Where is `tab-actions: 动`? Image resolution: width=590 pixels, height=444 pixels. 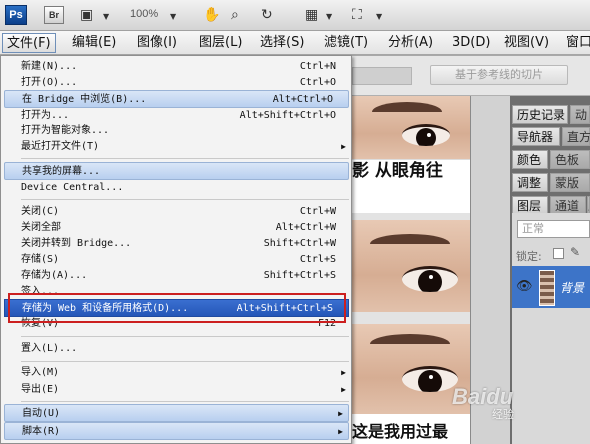 tab-actions: 动 is located at coordinates (580, 114).